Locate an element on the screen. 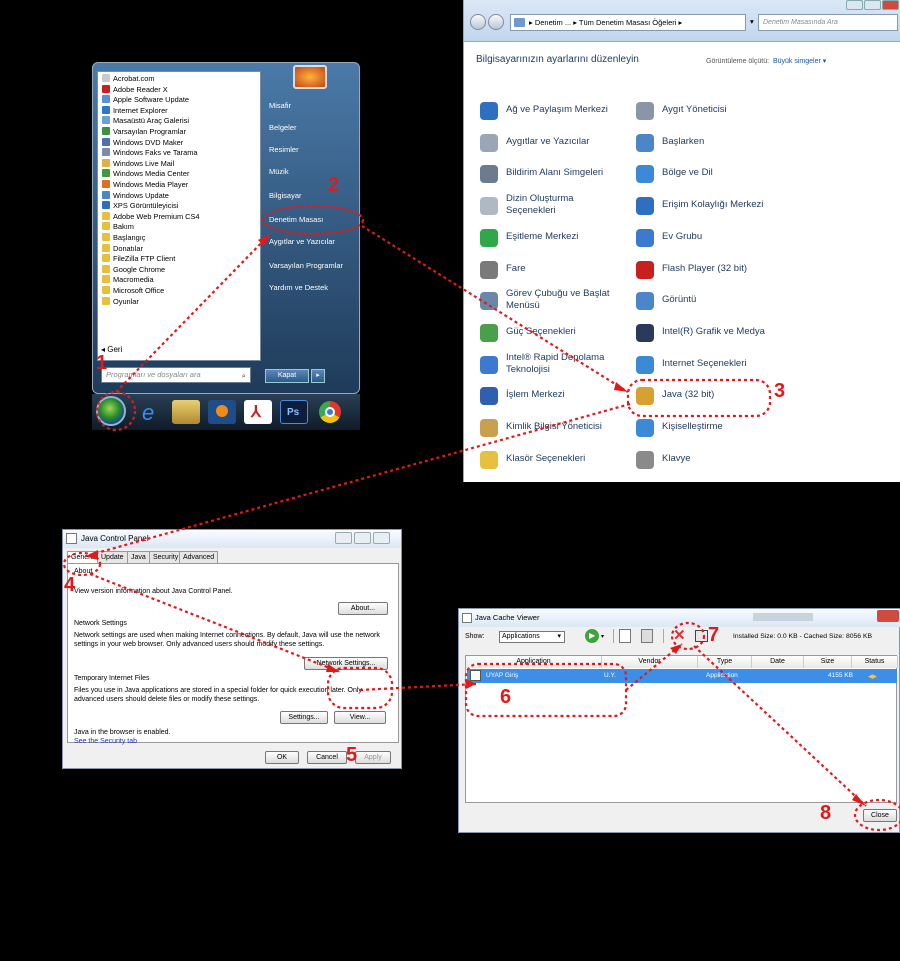 Image resolution: width=900 pixels, height=961 pixels. window-controls is located at coordinates (873, 6).